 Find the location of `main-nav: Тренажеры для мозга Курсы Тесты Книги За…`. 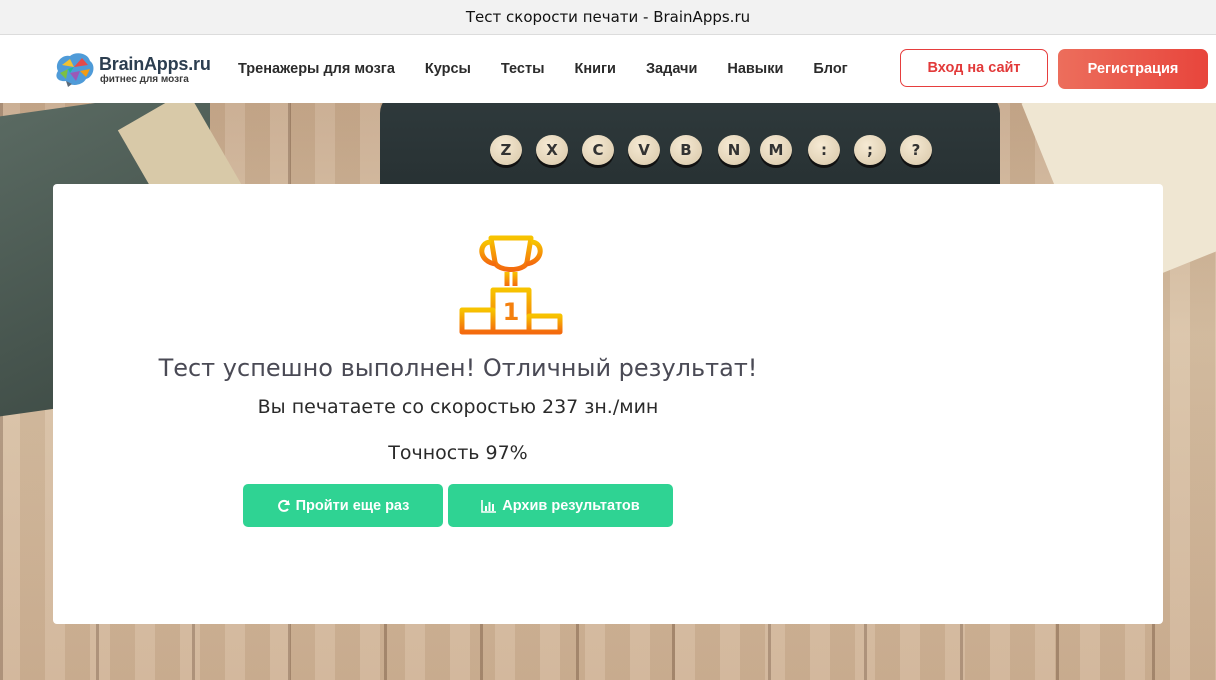

main-nav: Тренажеры для мозга Курсы Тесты Книги За… is located at coordinates (543, 69).